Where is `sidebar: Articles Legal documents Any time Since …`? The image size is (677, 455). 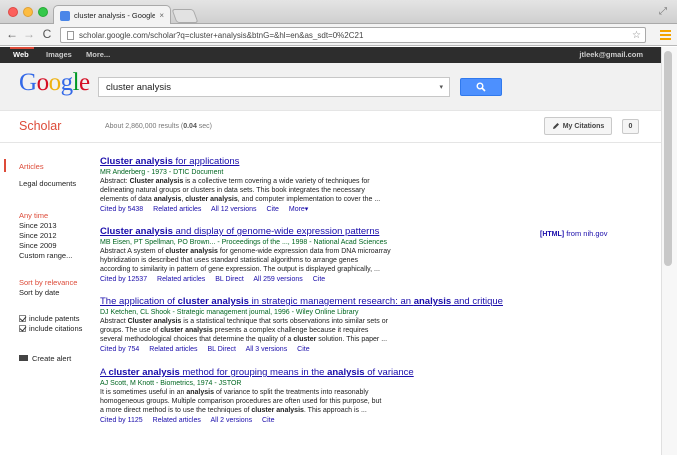 sidebar: Articles Legal documents Any time Since … is located at coordinates (45, 299).